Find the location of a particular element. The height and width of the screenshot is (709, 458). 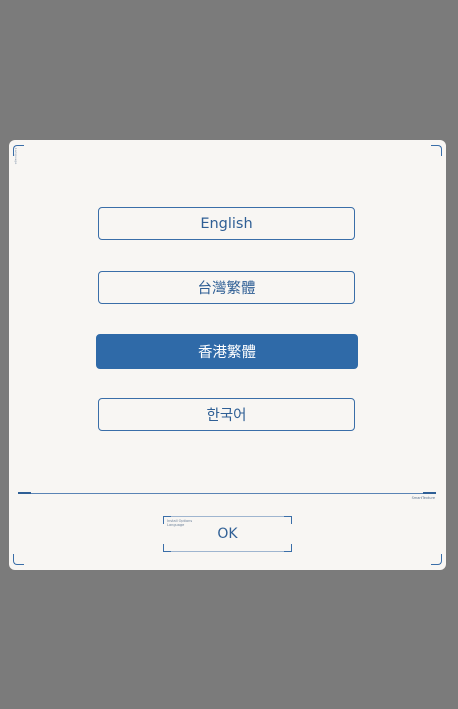

divider-line is located at coordinates (227, 493).